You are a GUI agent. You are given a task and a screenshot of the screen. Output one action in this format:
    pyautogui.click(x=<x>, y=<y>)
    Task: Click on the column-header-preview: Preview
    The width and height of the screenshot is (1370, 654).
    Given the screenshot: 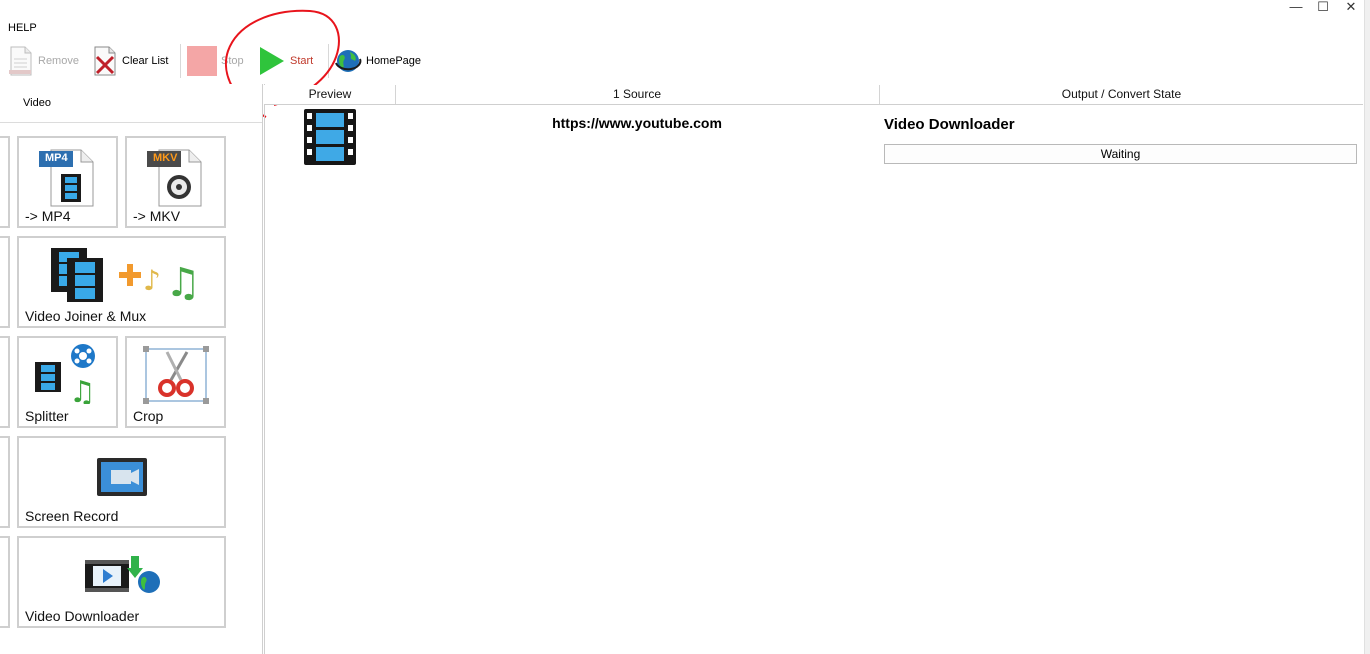 What is the action you would take?
    pyautogui.click(x=330, y=94)
    